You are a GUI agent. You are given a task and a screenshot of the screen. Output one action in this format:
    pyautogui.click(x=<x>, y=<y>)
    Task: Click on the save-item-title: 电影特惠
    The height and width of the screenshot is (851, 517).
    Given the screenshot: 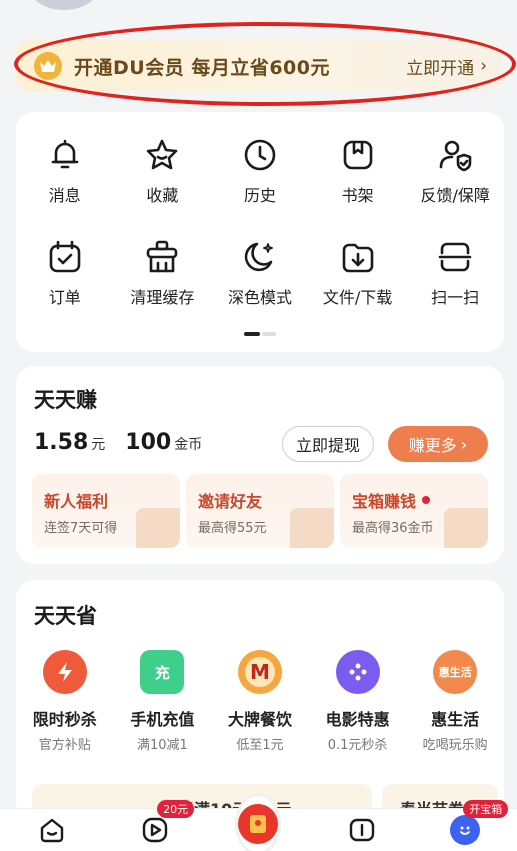 What is the action you would take?
    pyautogui.click(x=357, y=719)
    